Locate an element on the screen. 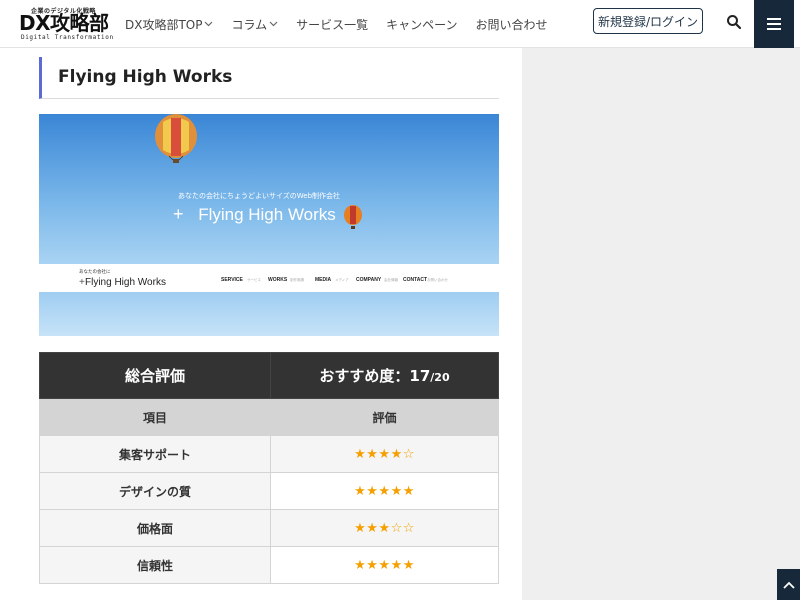 The image size is (800, 600). nav-item-contact: お問い合わせ is located at coordinates (512, 24).